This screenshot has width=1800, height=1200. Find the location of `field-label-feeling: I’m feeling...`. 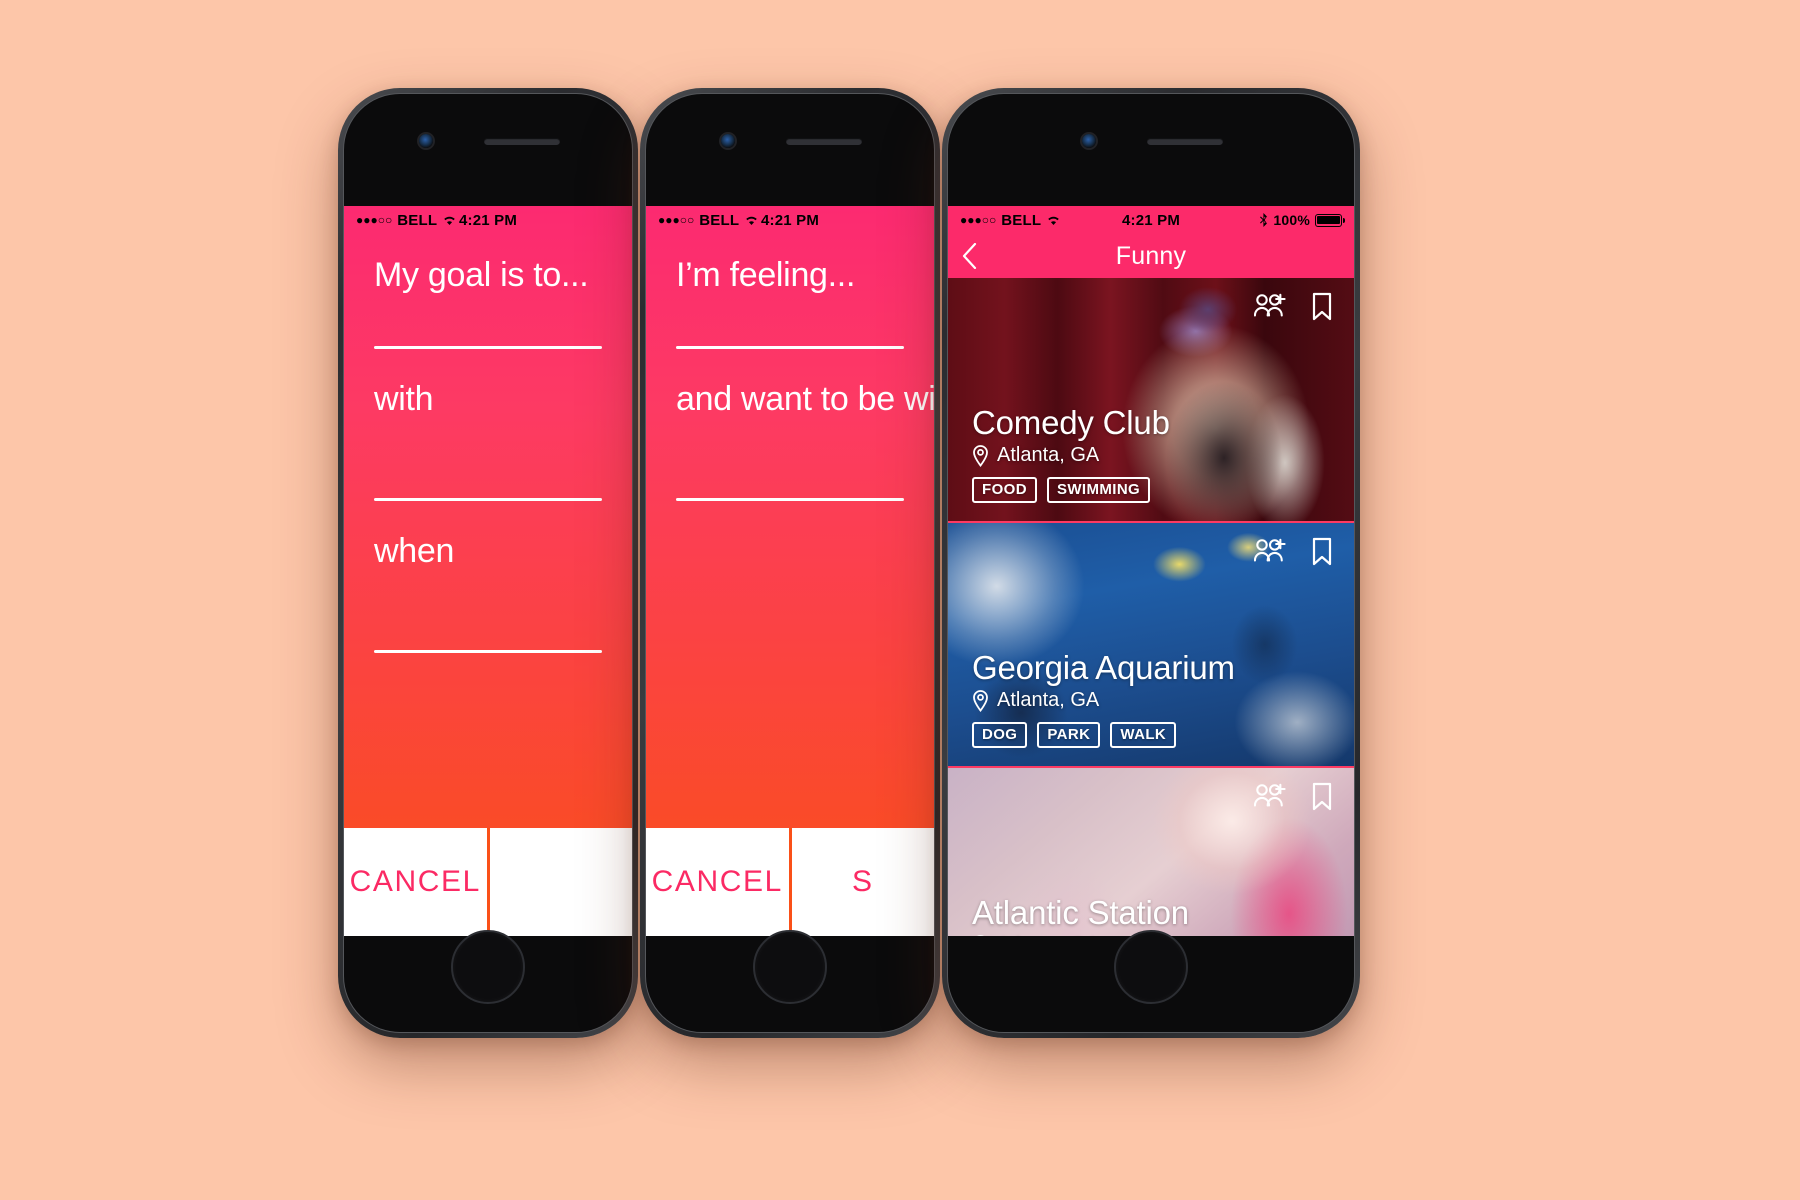

field-label-feeling: I’m feeling... is located at coordinates (766, 275).